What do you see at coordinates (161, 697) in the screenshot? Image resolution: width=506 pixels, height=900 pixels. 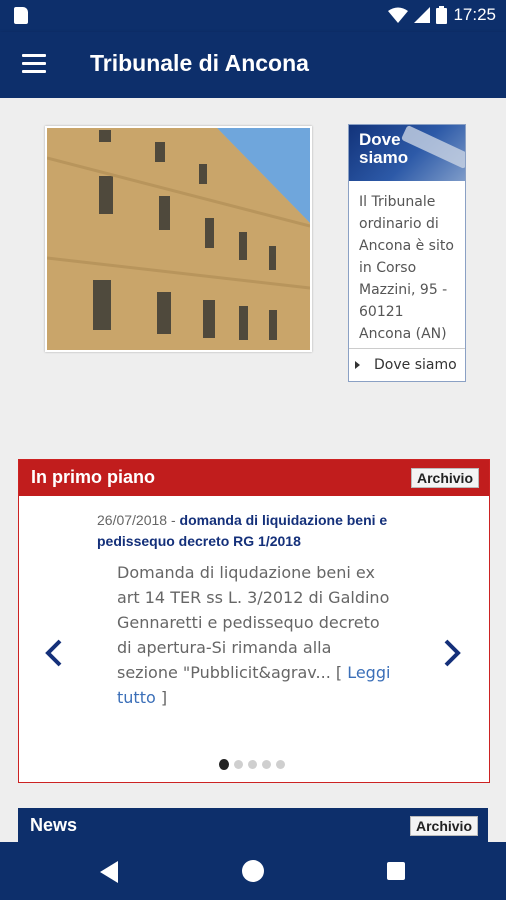 I see `read-more-close: ]` at bounding box center [161, 697].